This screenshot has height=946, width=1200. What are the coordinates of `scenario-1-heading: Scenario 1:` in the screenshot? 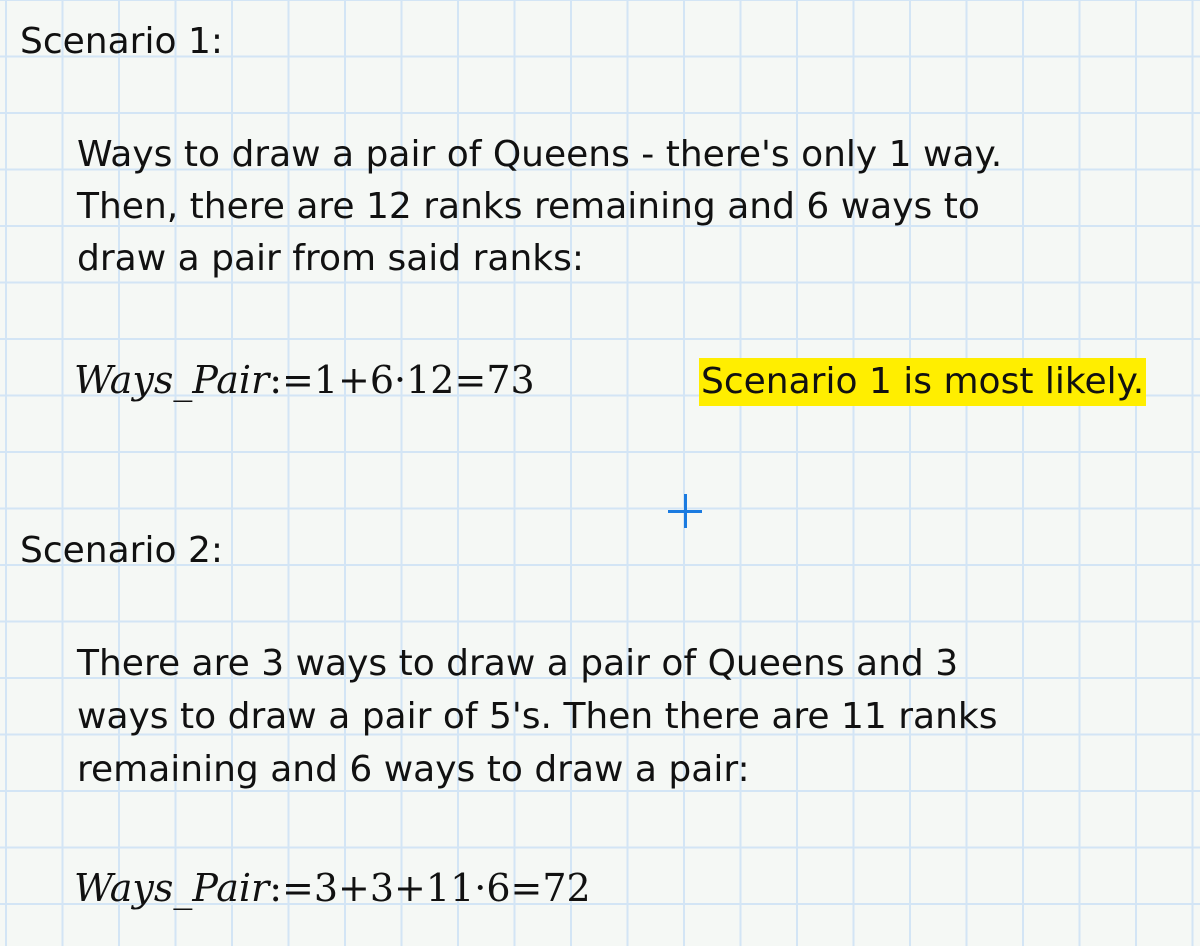 It's located at (121, 42).